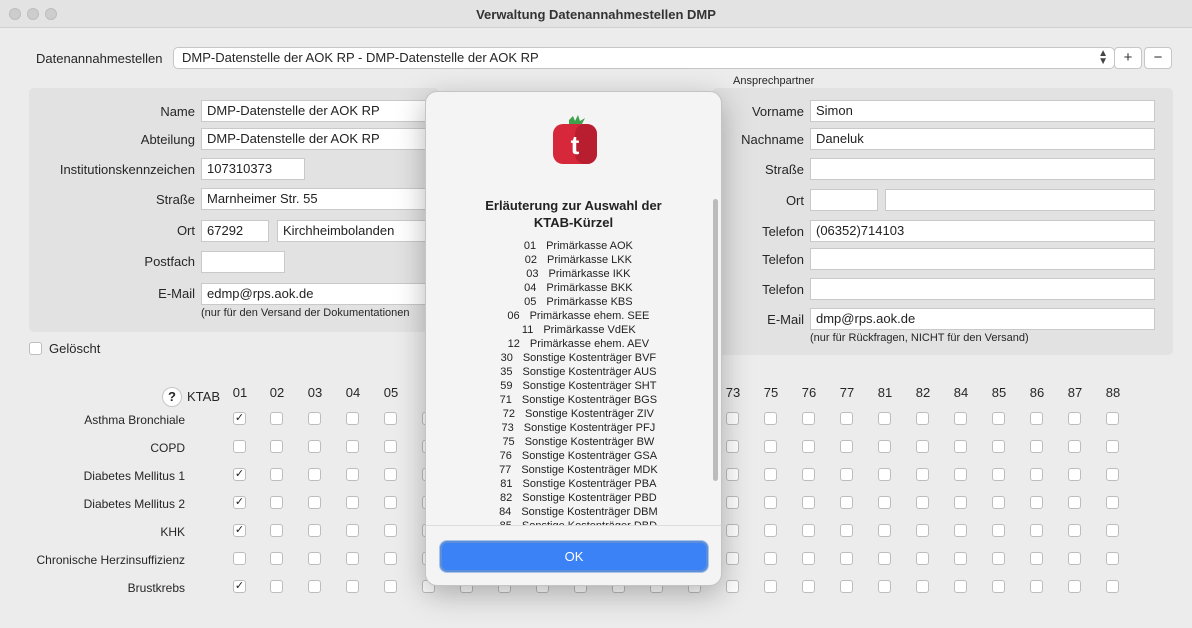  What do you see at coordinates (715, 340) in the screenshot?
I see `dialog-scrollbar` at bounding box center [715, 340].